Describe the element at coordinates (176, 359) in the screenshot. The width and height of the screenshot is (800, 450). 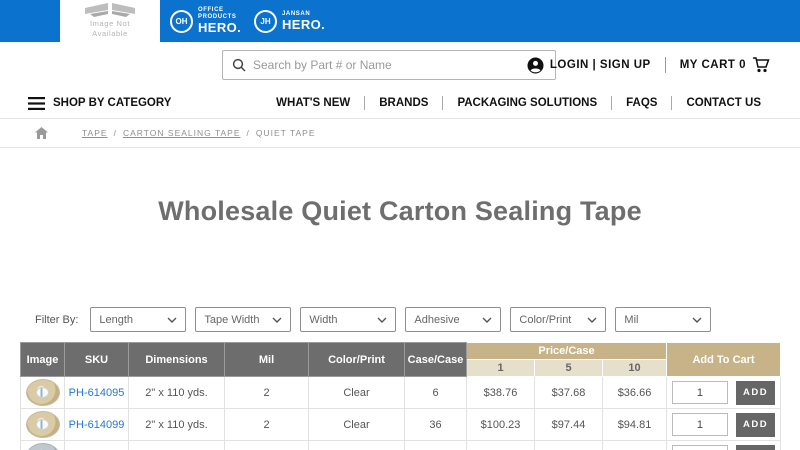
I see `col-header-dimensions: Dimensions` at that location.